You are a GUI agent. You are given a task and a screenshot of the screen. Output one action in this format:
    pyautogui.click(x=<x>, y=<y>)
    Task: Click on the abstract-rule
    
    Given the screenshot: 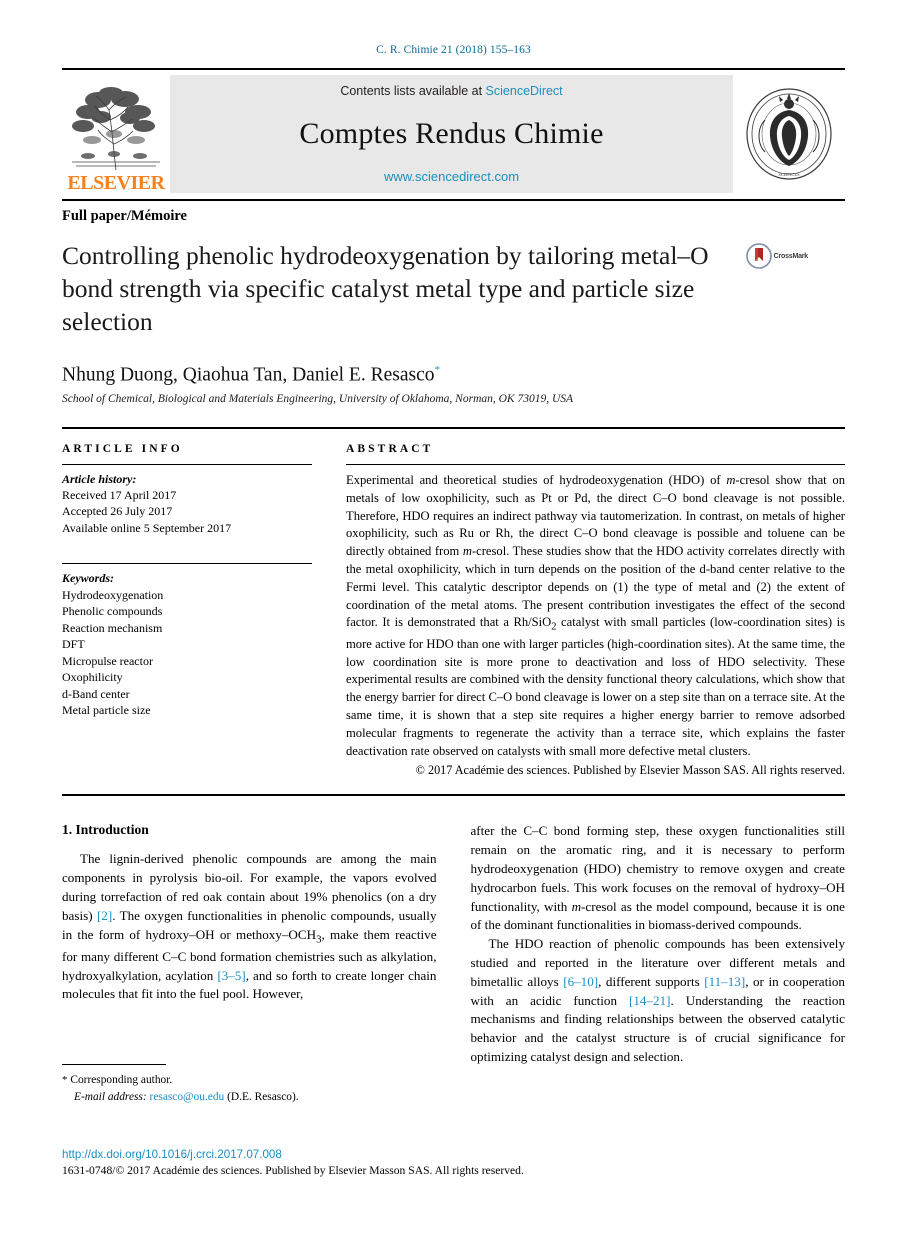 What is the action you would take?
    pyautogui.click(x=595, y=464)
    